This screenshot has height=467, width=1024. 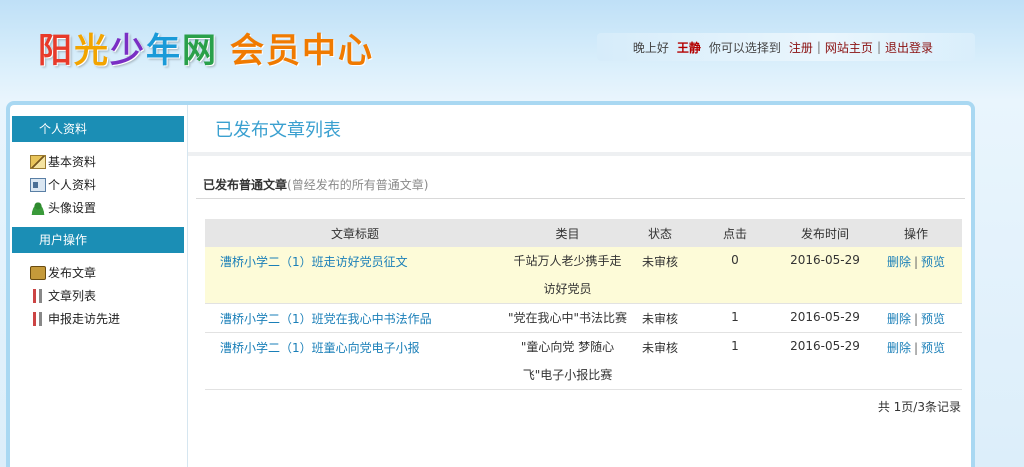 What do you see at coordinates (164, 50) in the screenshot?
I see `logo-char: 年` at bounding box center [164, 50].